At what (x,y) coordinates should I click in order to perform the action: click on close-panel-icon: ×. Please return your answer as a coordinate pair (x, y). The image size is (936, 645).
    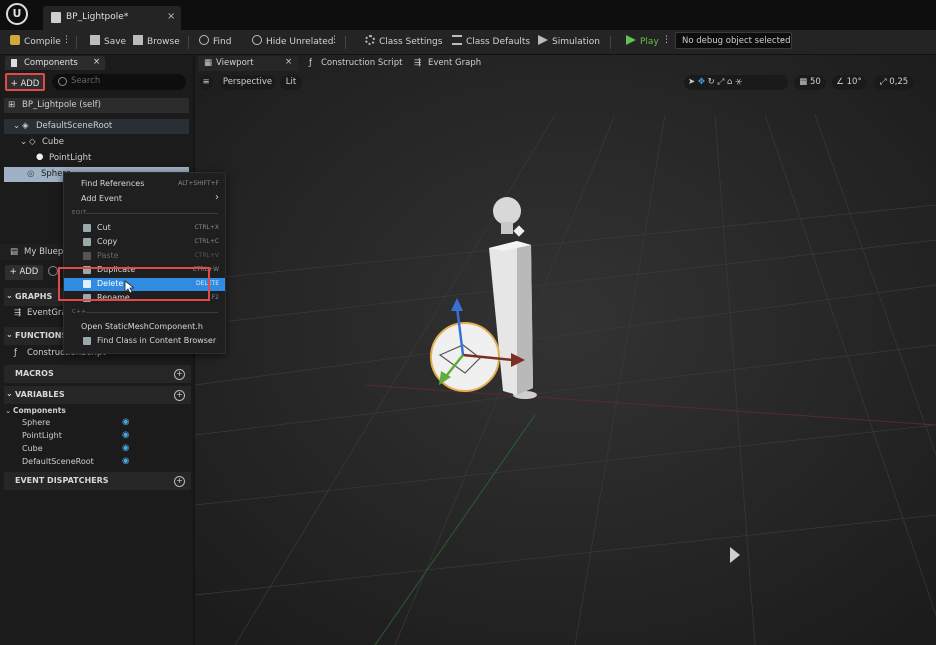
    Looking at the image, I should click on (96, 62).